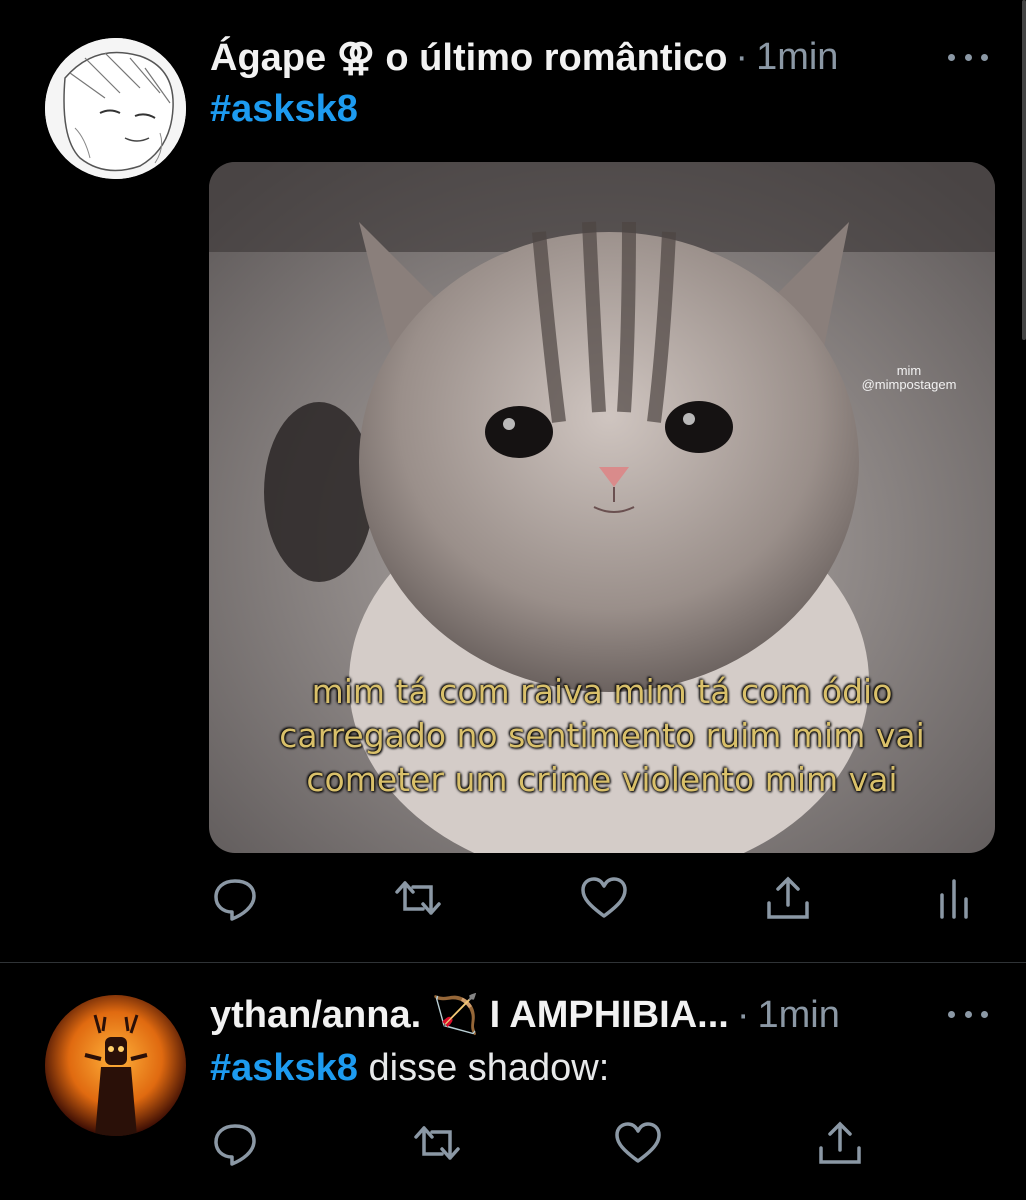 This screenshot has width=1026, height=1200. Describe the element at coordinates (602, 779) in the screenshot. I see `caption-line-3: cometer um crime violento mim vai` at that location.